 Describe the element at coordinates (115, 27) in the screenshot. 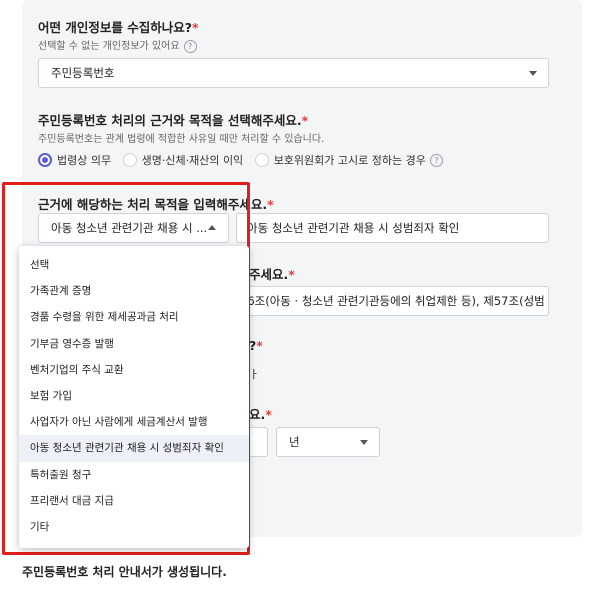

I see `q1-title-text: 어떤 개인정보를 수집하나요?` at that location.